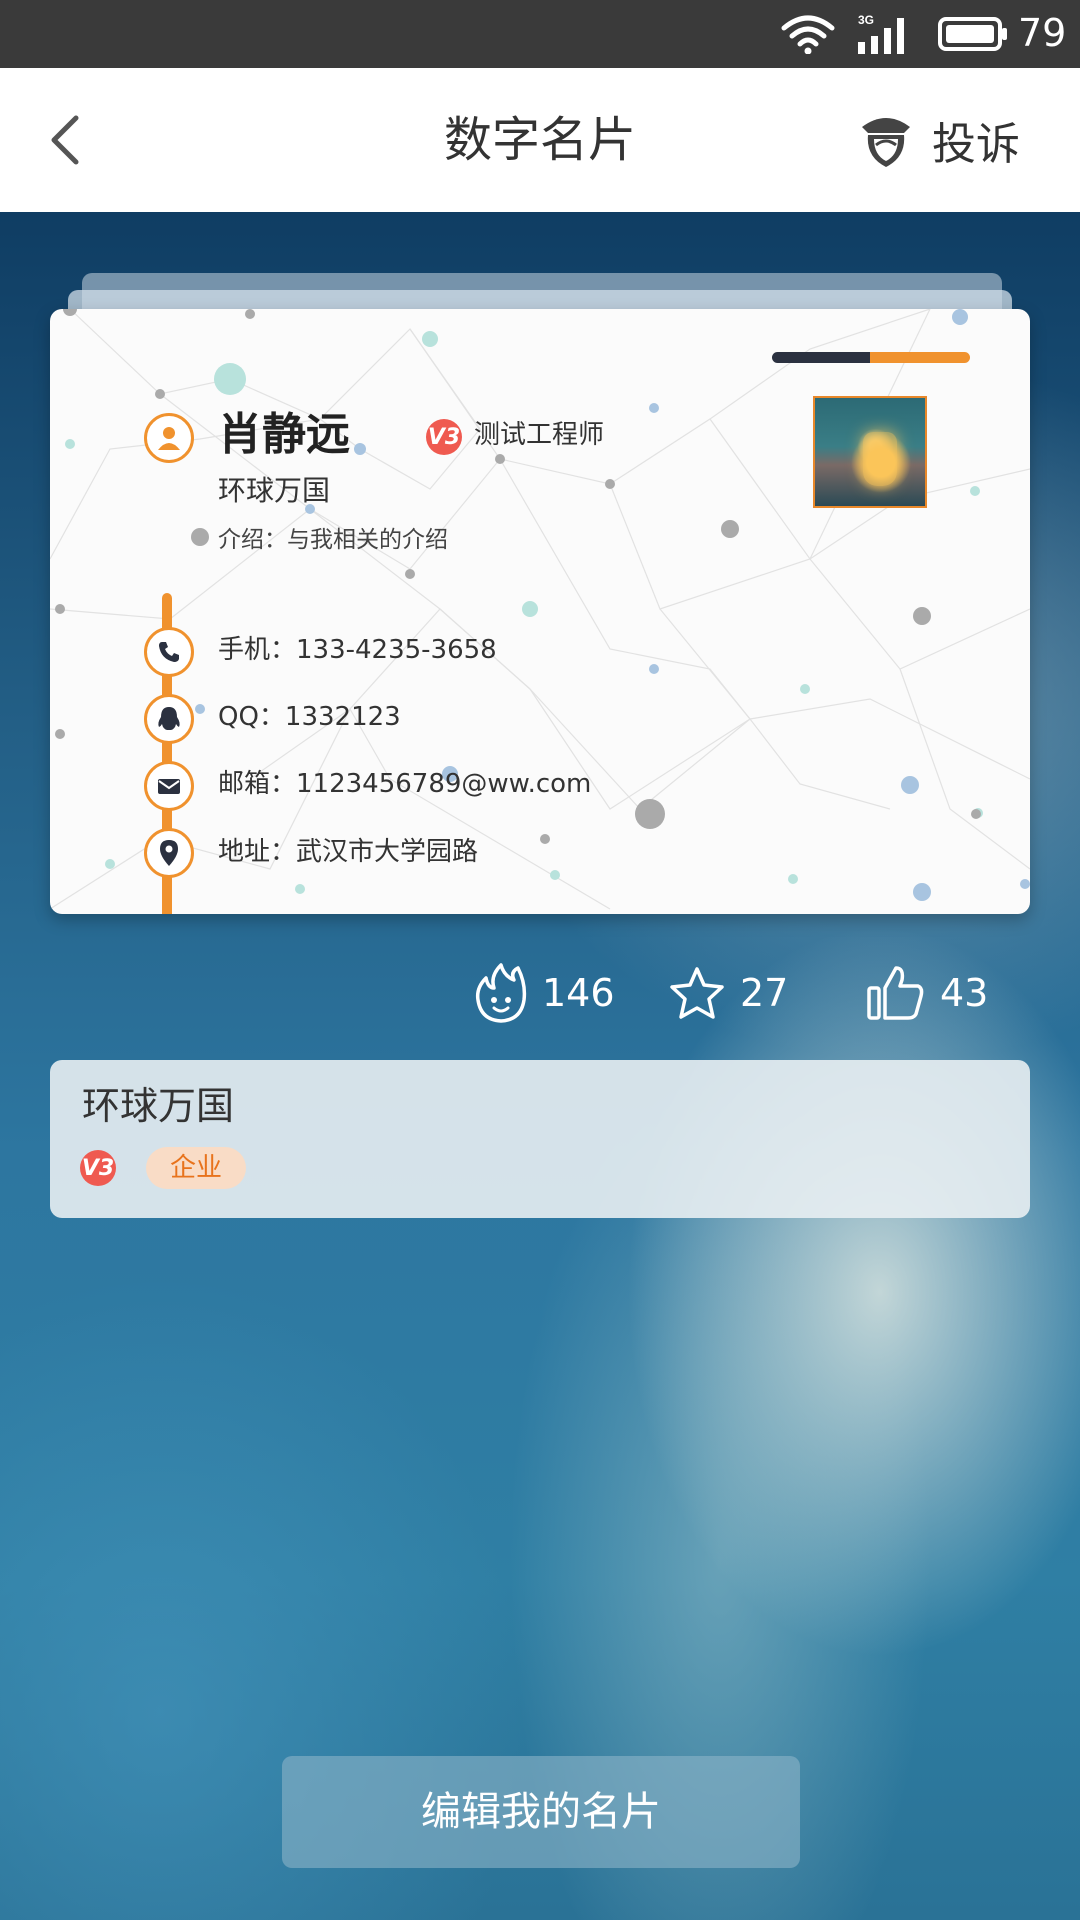 Image resolution: width=1080 pixels, height=1920 pixels. What do you see at coordinates (964, 993) in the screenshot?
I see `like-count: 43` at bounding box center [964, 993].